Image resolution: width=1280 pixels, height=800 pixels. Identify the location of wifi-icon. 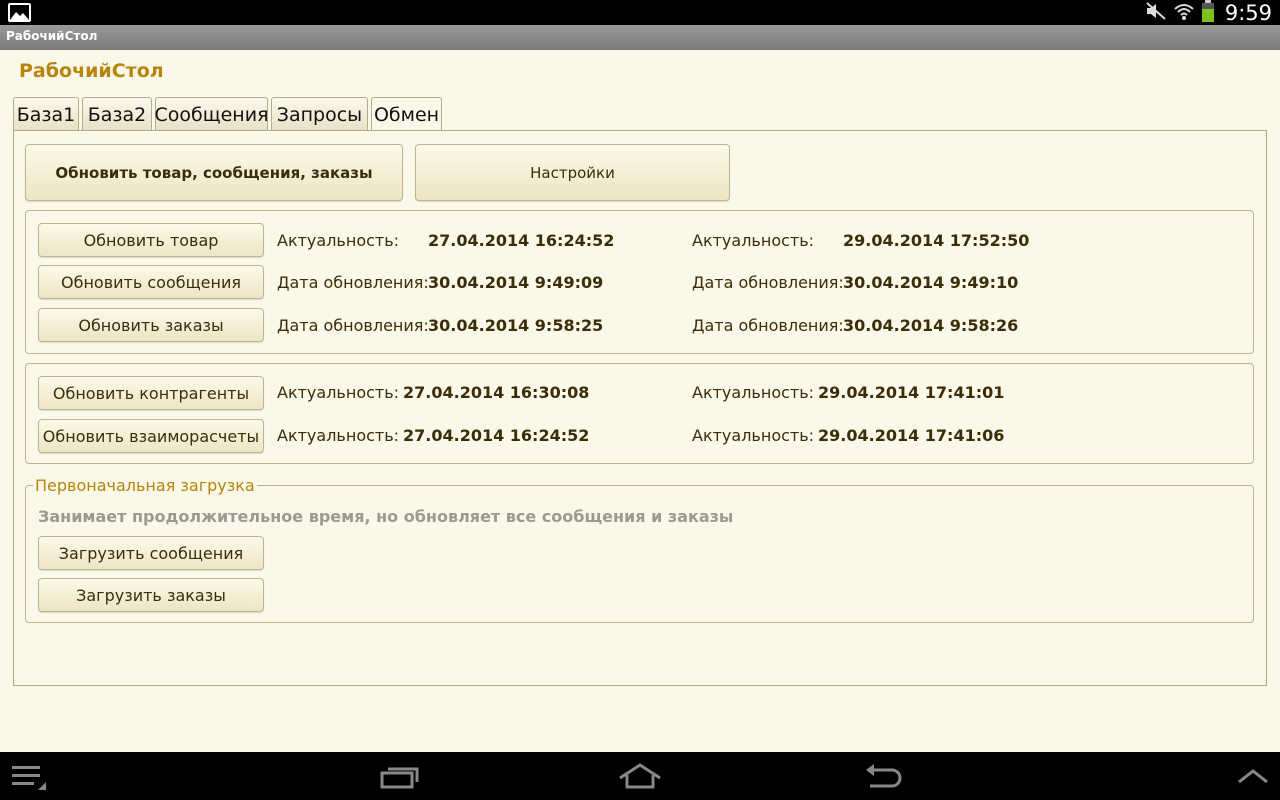
(1184, 13).